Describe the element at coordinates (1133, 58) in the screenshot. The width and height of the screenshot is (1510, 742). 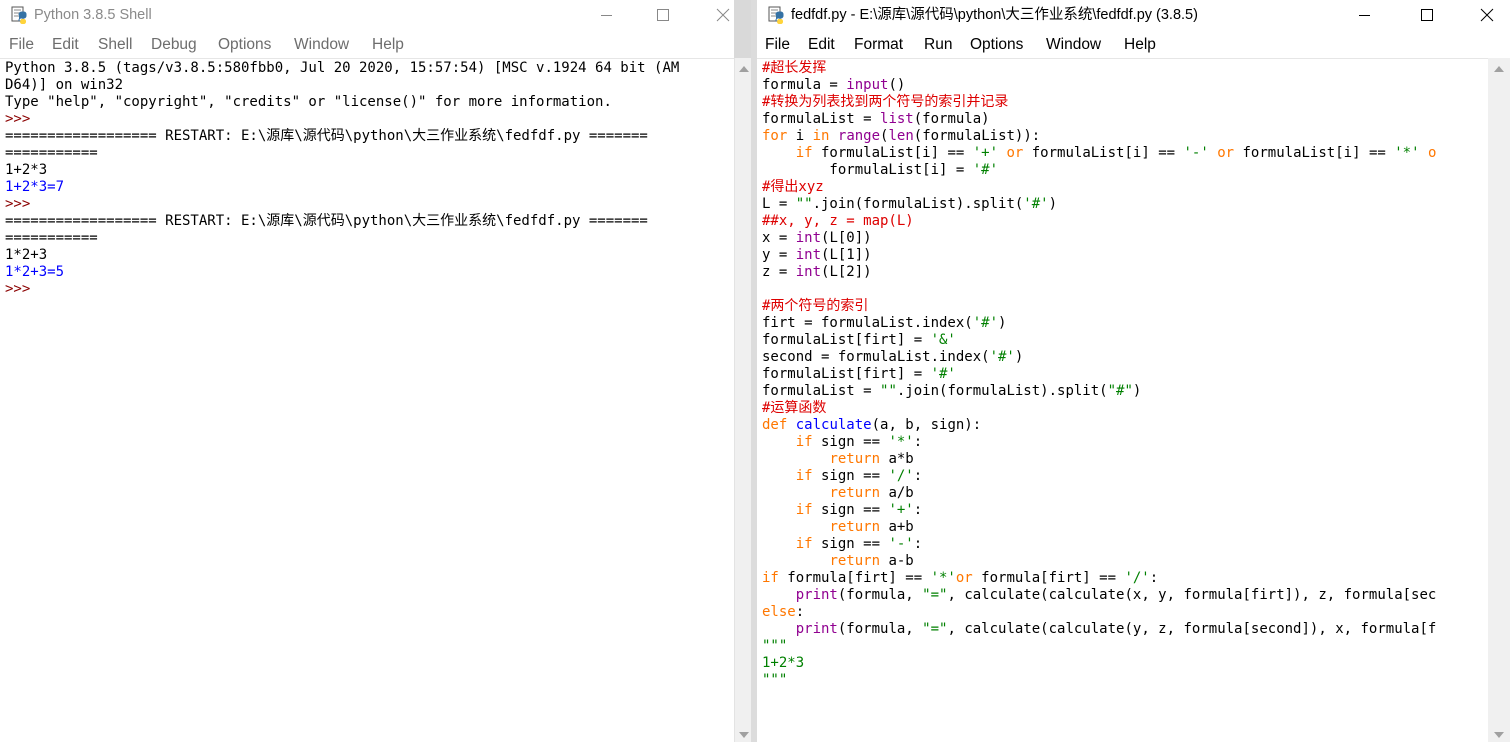
I see `menu-separator` at that location.